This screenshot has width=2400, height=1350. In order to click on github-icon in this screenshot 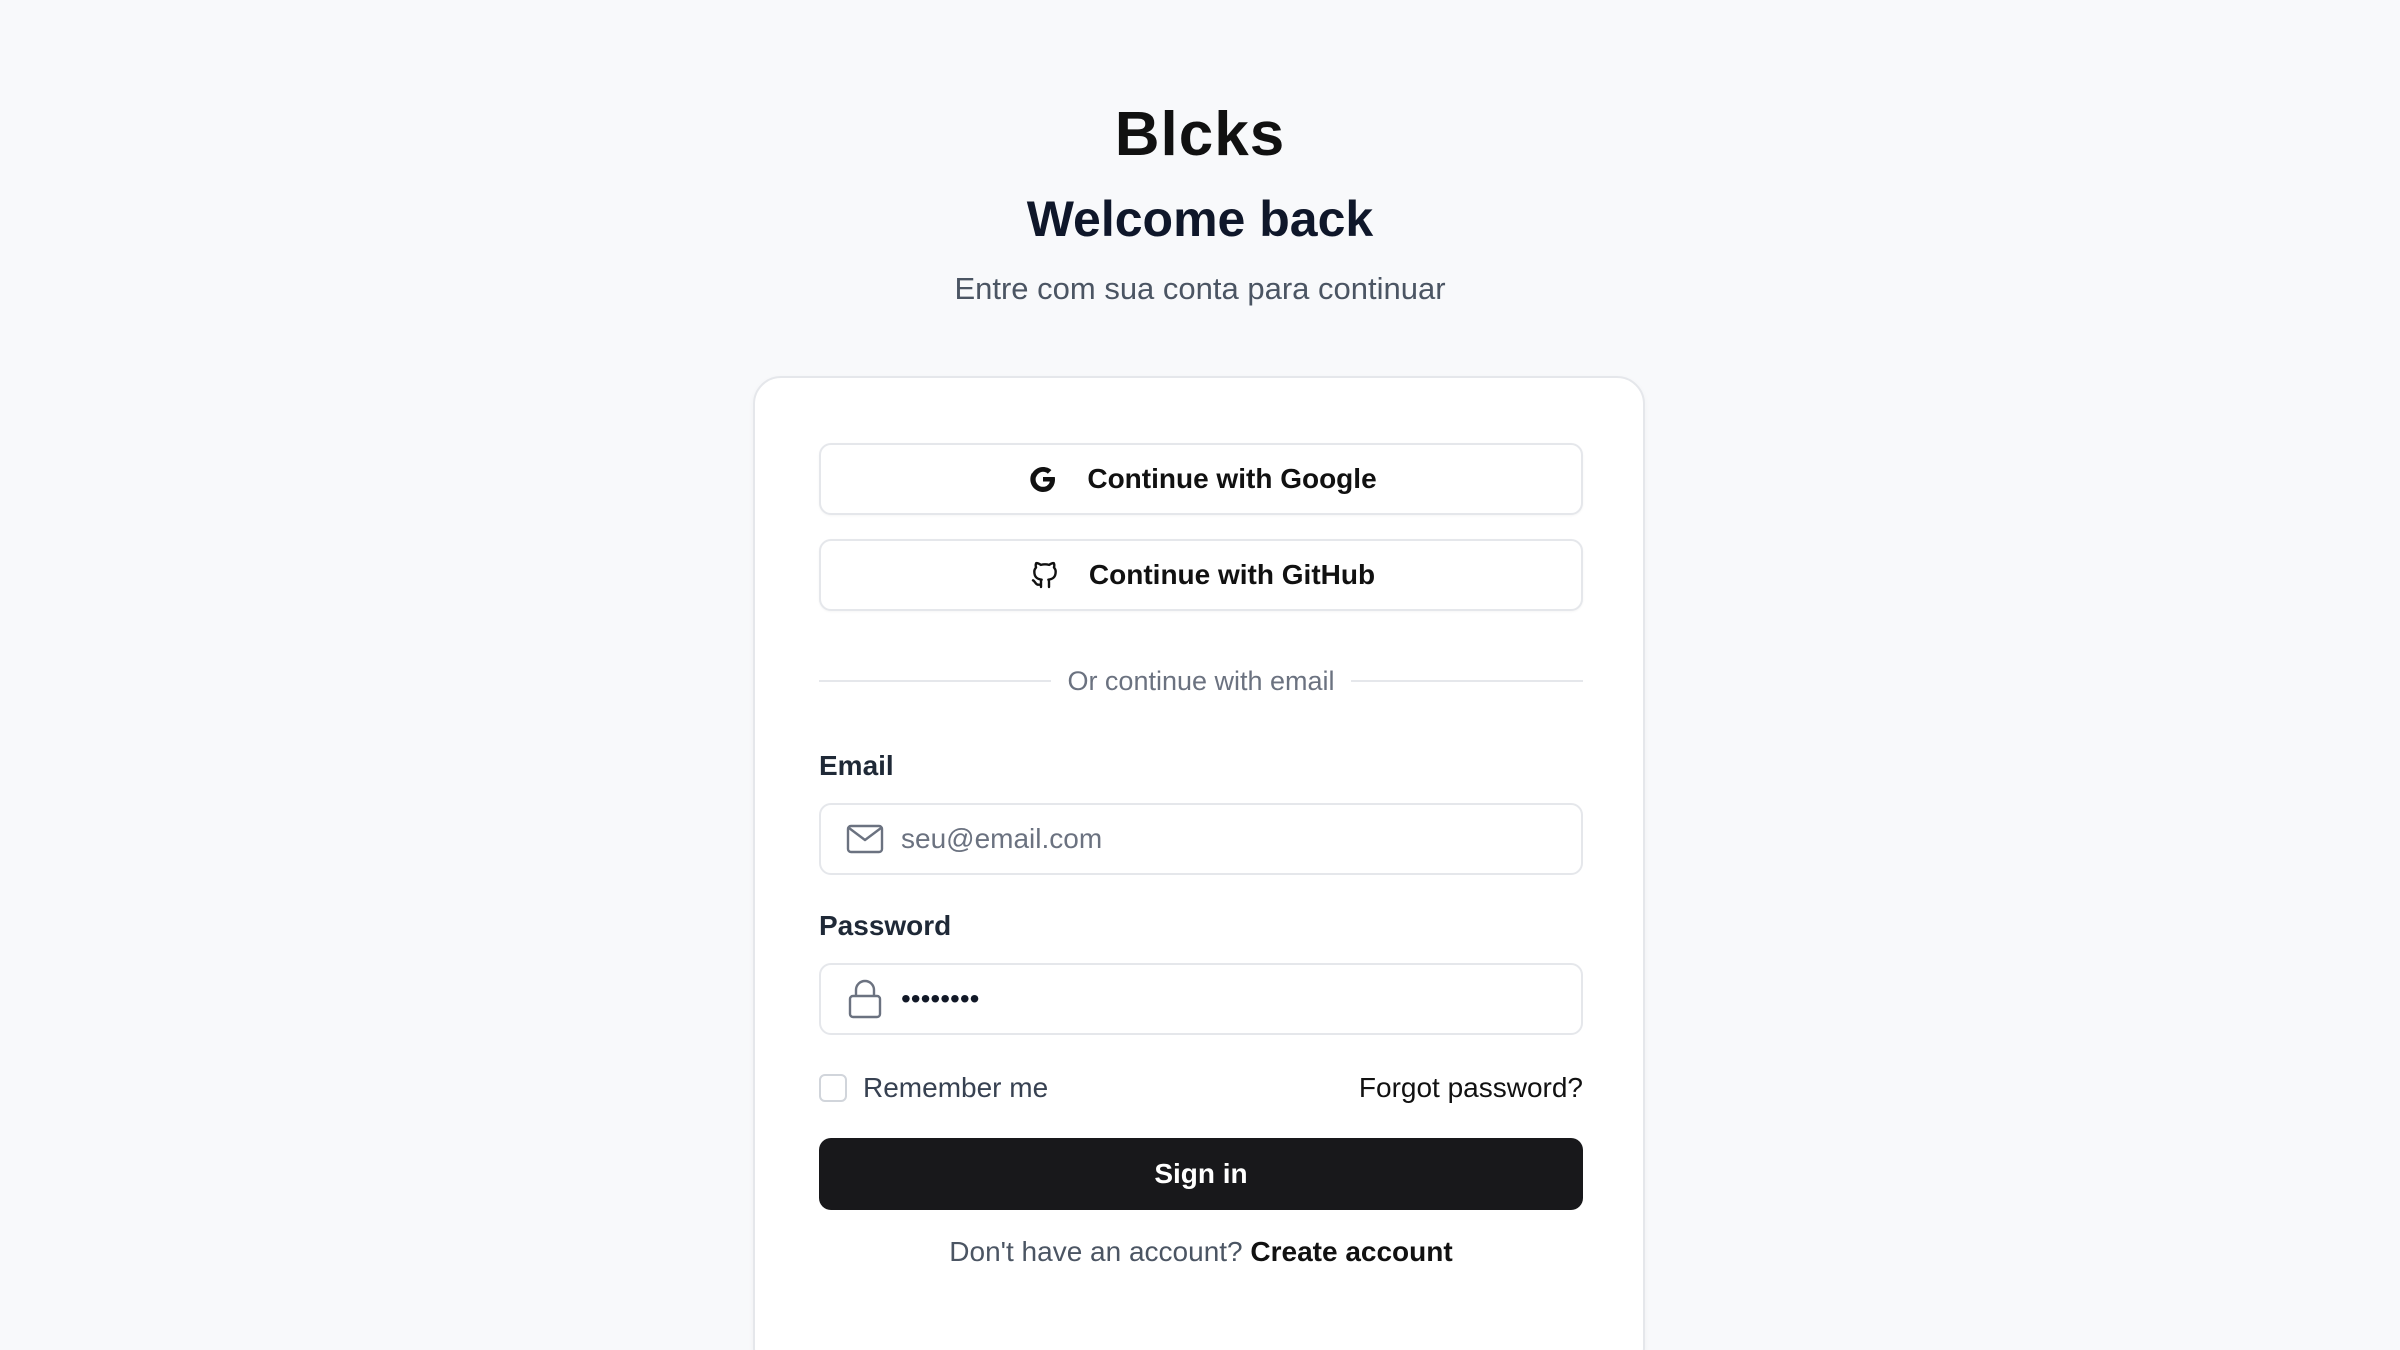, I will do `click(1045, 575)`.